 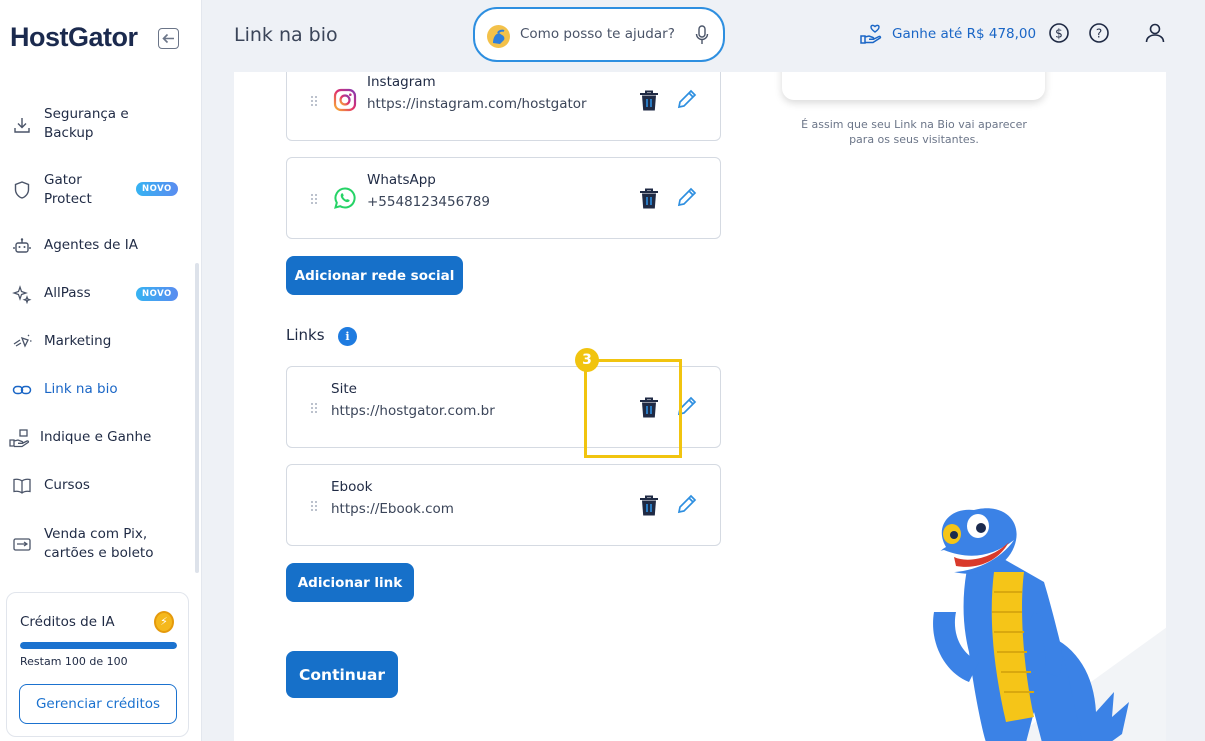 I want to click on arrow-left-icon, so click(x=168, y=38).